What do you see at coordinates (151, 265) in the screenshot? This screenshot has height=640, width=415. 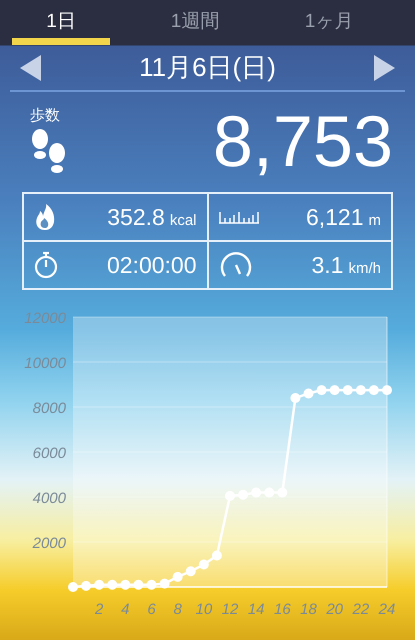 I see `stat-value: 02:00:00` at bounding box center [151, 265].